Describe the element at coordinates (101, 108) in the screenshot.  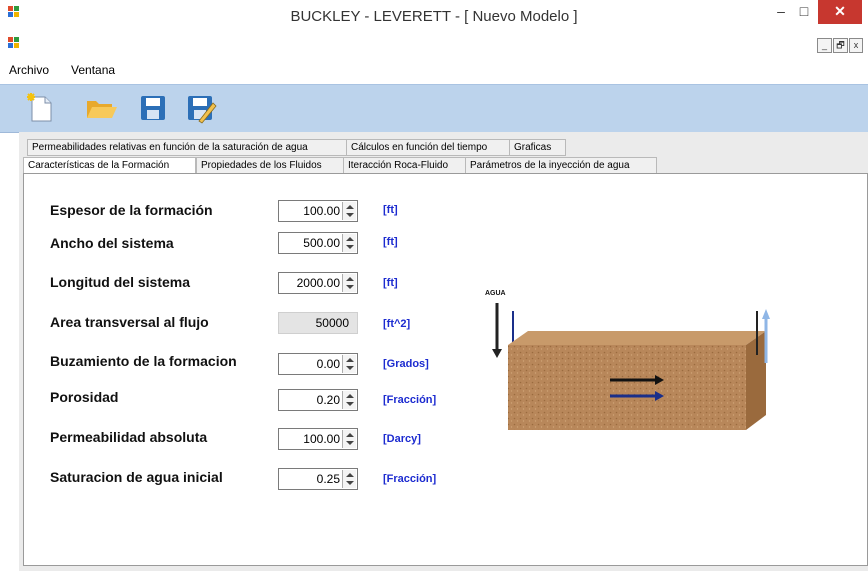
I see `open-folder-icon` at that location.